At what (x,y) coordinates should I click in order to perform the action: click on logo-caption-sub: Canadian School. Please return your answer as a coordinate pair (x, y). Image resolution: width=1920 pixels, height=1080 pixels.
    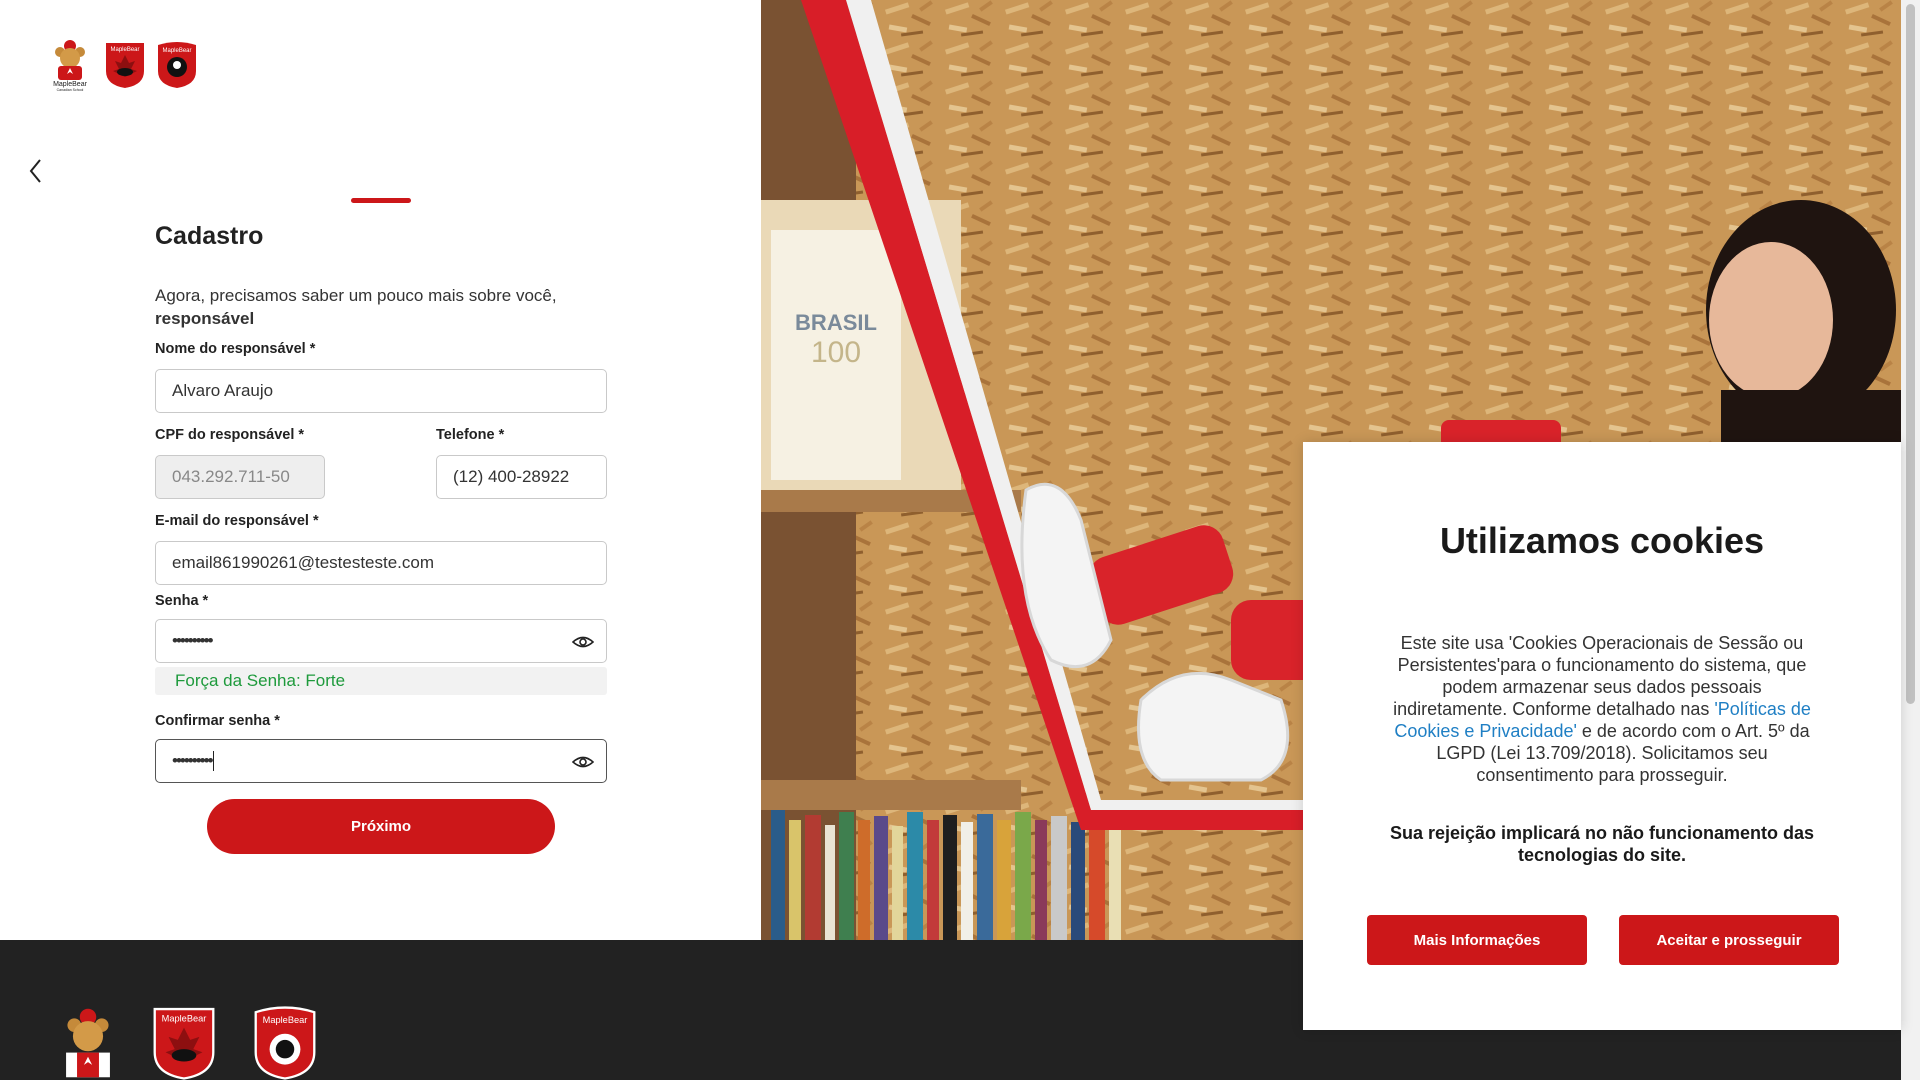
    Looking at the image, I should click on (70, 90).